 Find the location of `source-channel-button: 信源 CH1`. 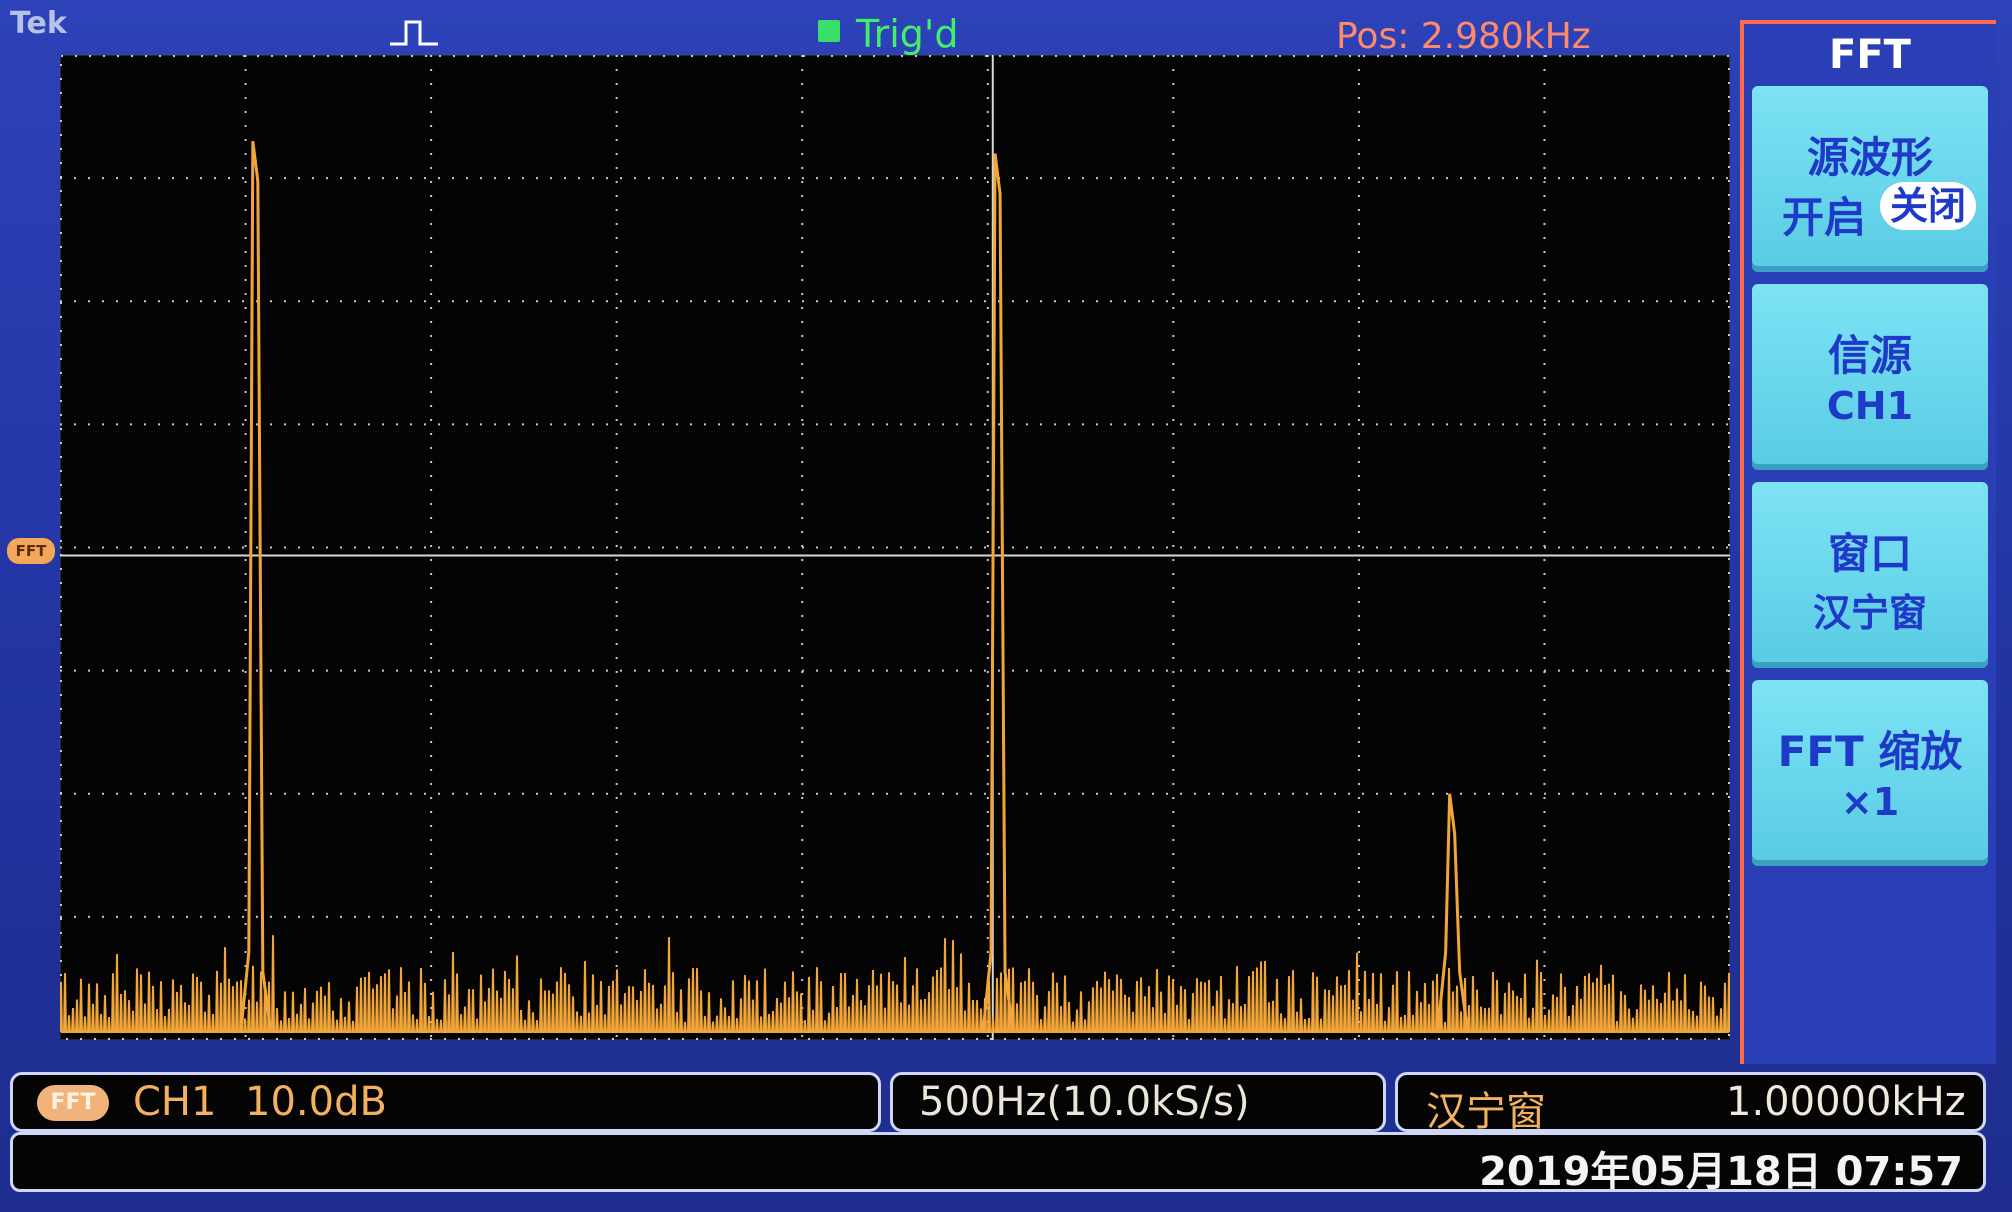

source-channel-button: 信源 CH1 is located at coordinates (1870, 377).